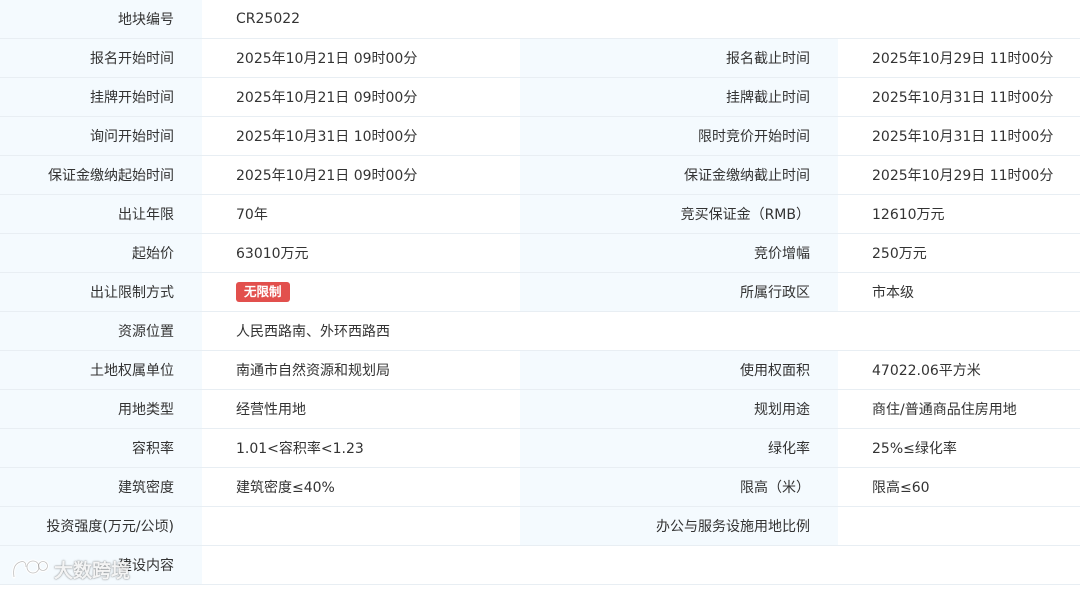 This screenshot has width=1080, height=594. I want to click on label-deposit-start: 保证金缴纳起始时间, so click(101, 175).